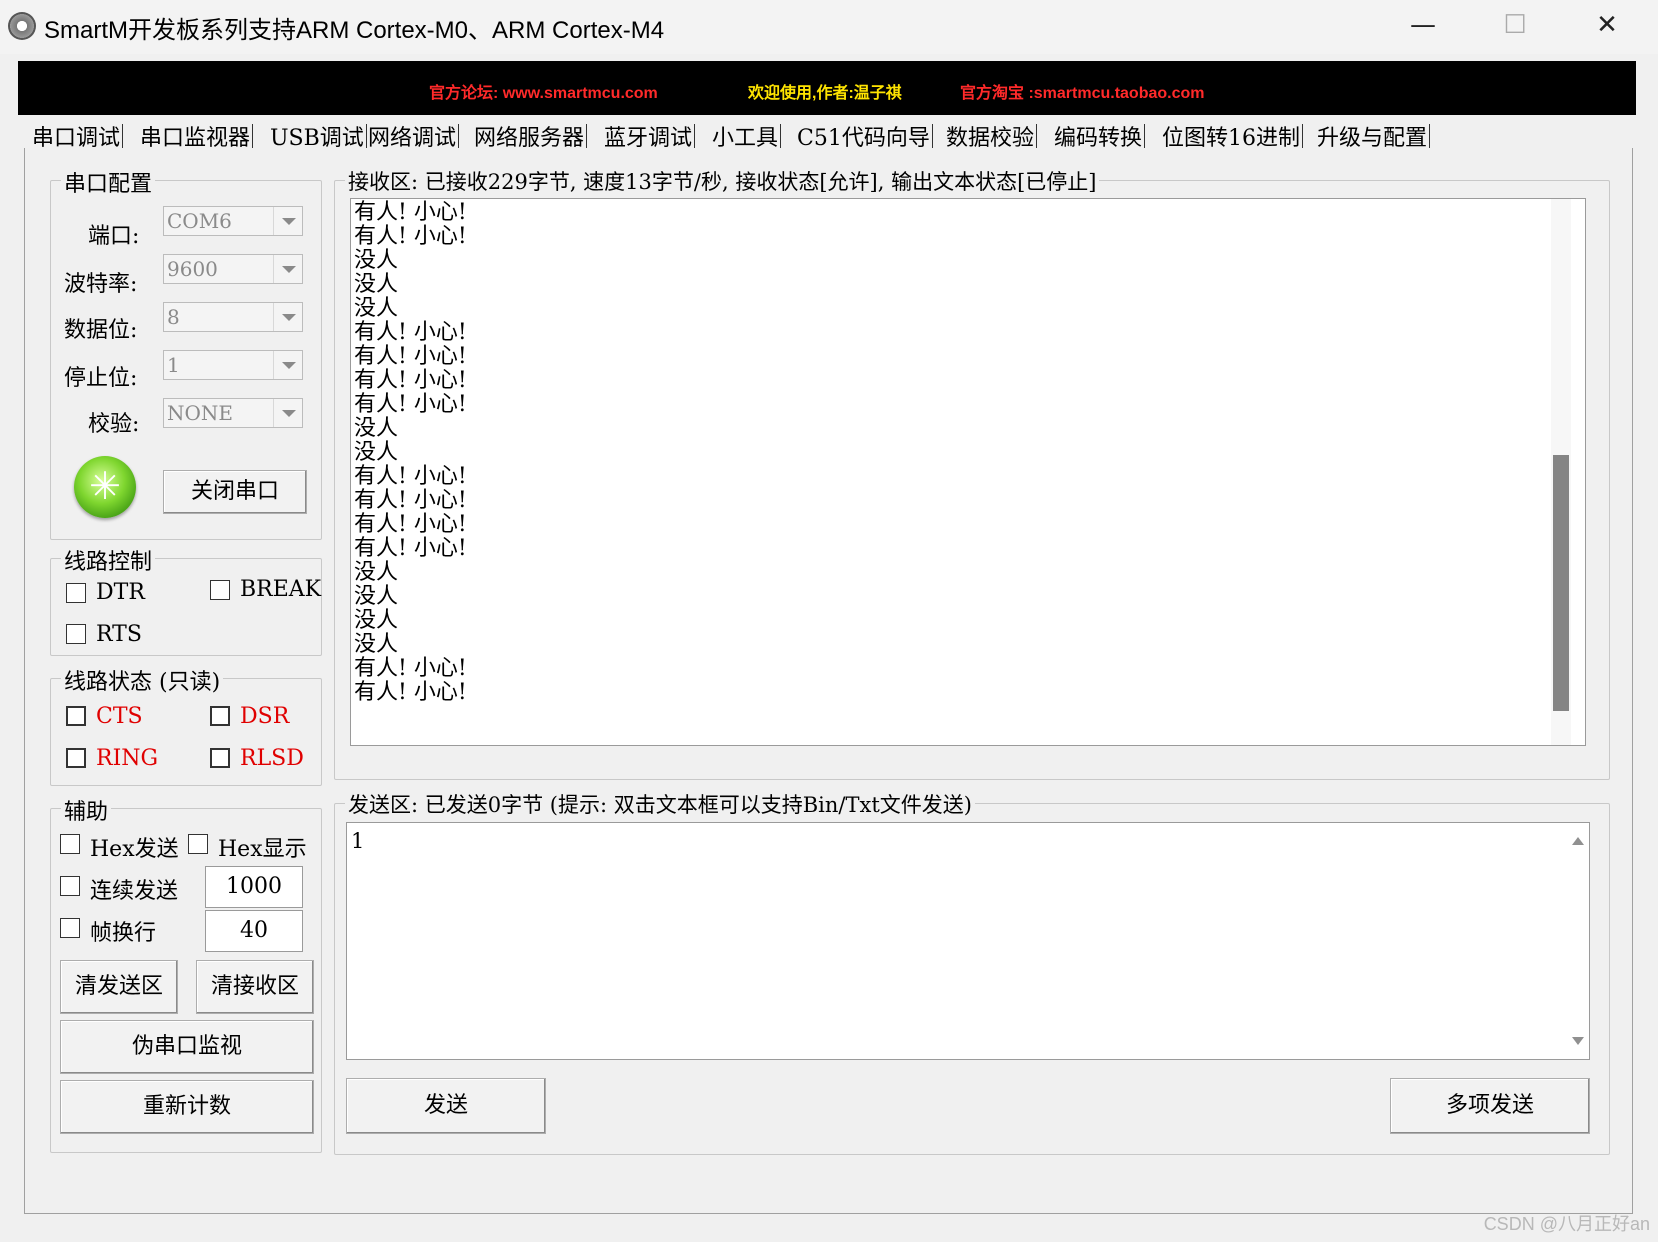 Image resolution: width=1658 pixels, height=1242 pixels. I want to click on baud-select: 9600, so click(233, 269).